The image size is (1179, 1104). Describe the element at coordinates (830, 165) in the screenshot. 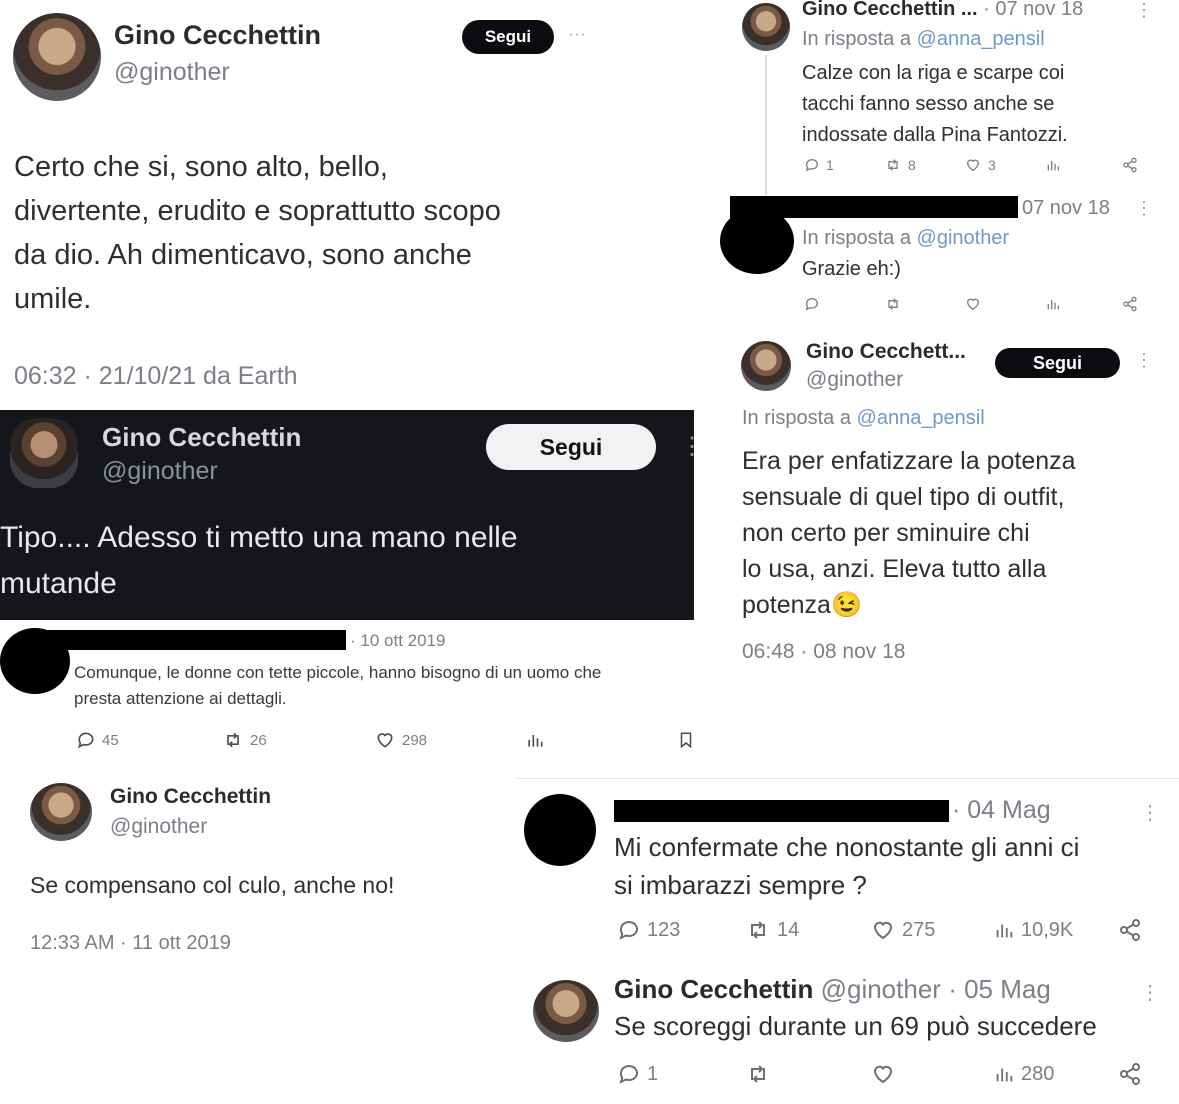

I see `reply-count: 1` at that location.